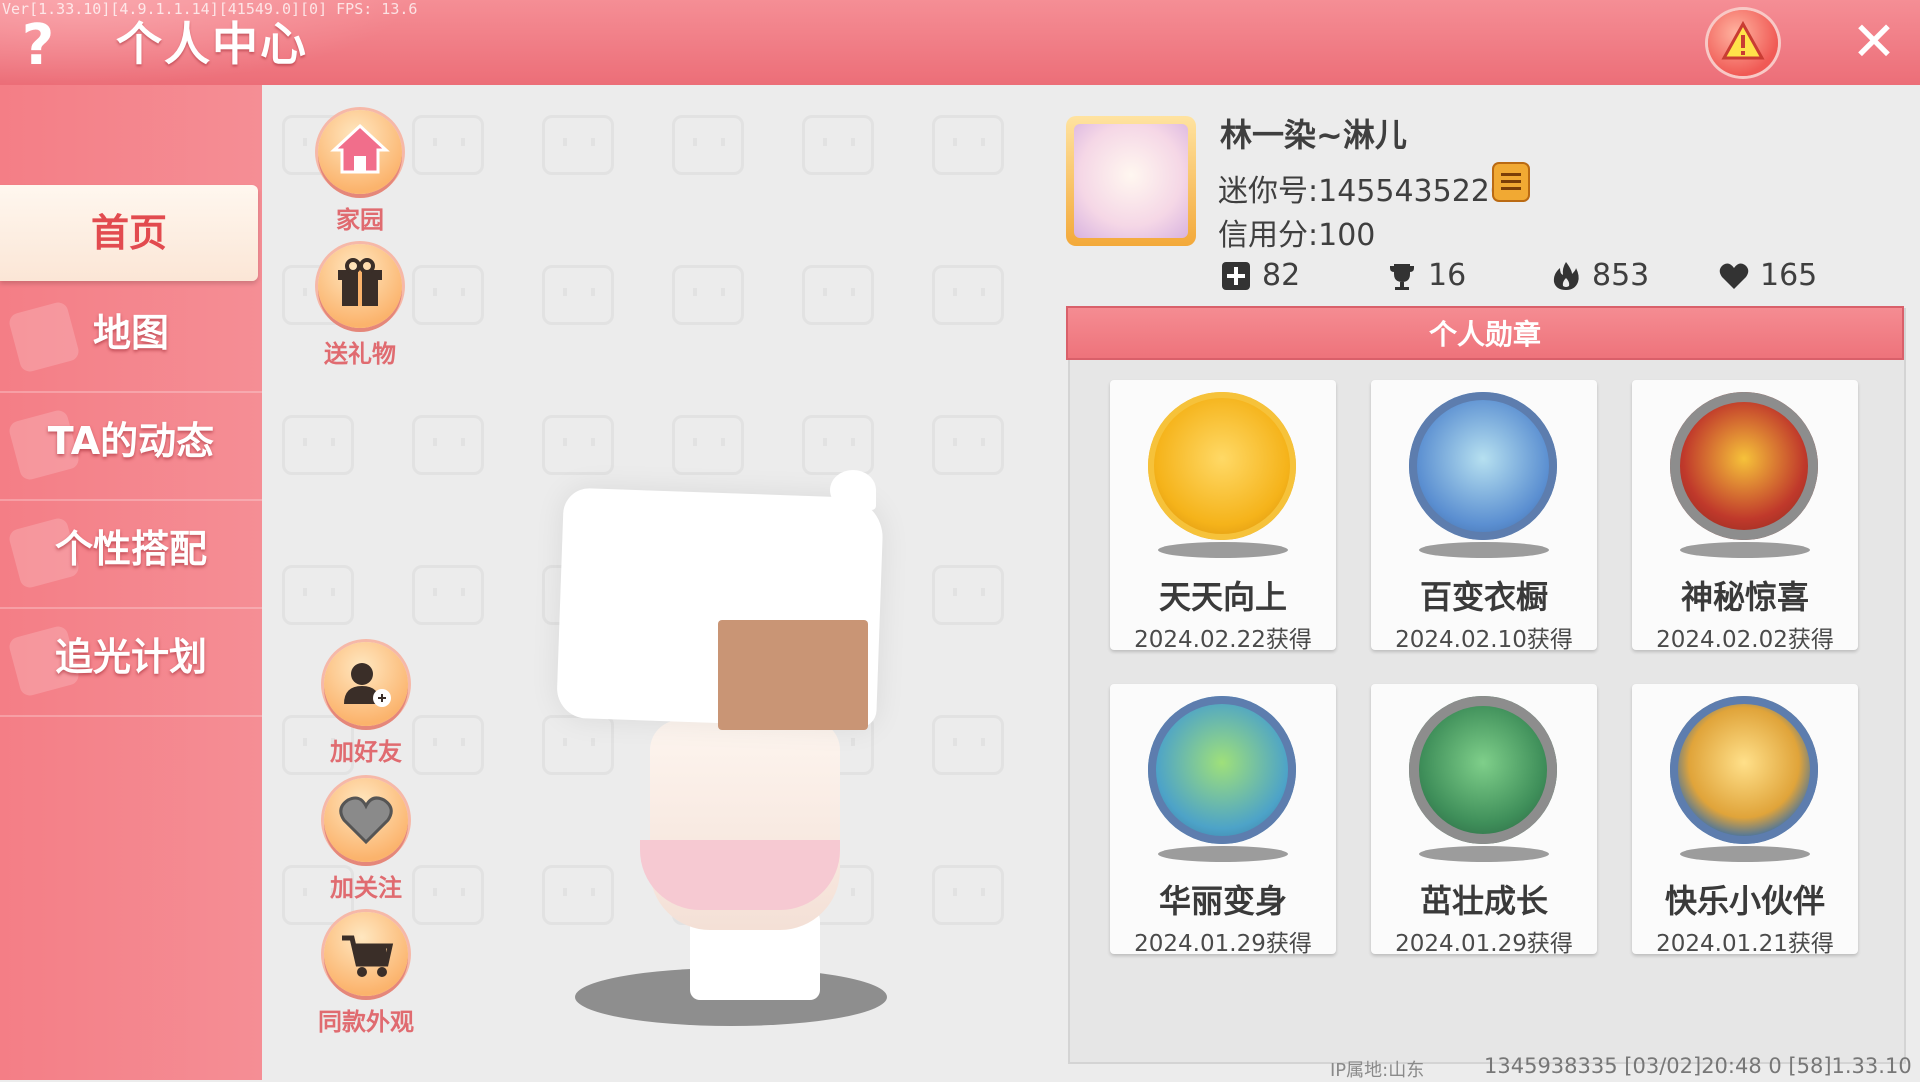  What do you see at coordinates (1483, 597) in the screenshot?
I see `medal-name: 百变衣橱` at bounding box center [1483, 597].